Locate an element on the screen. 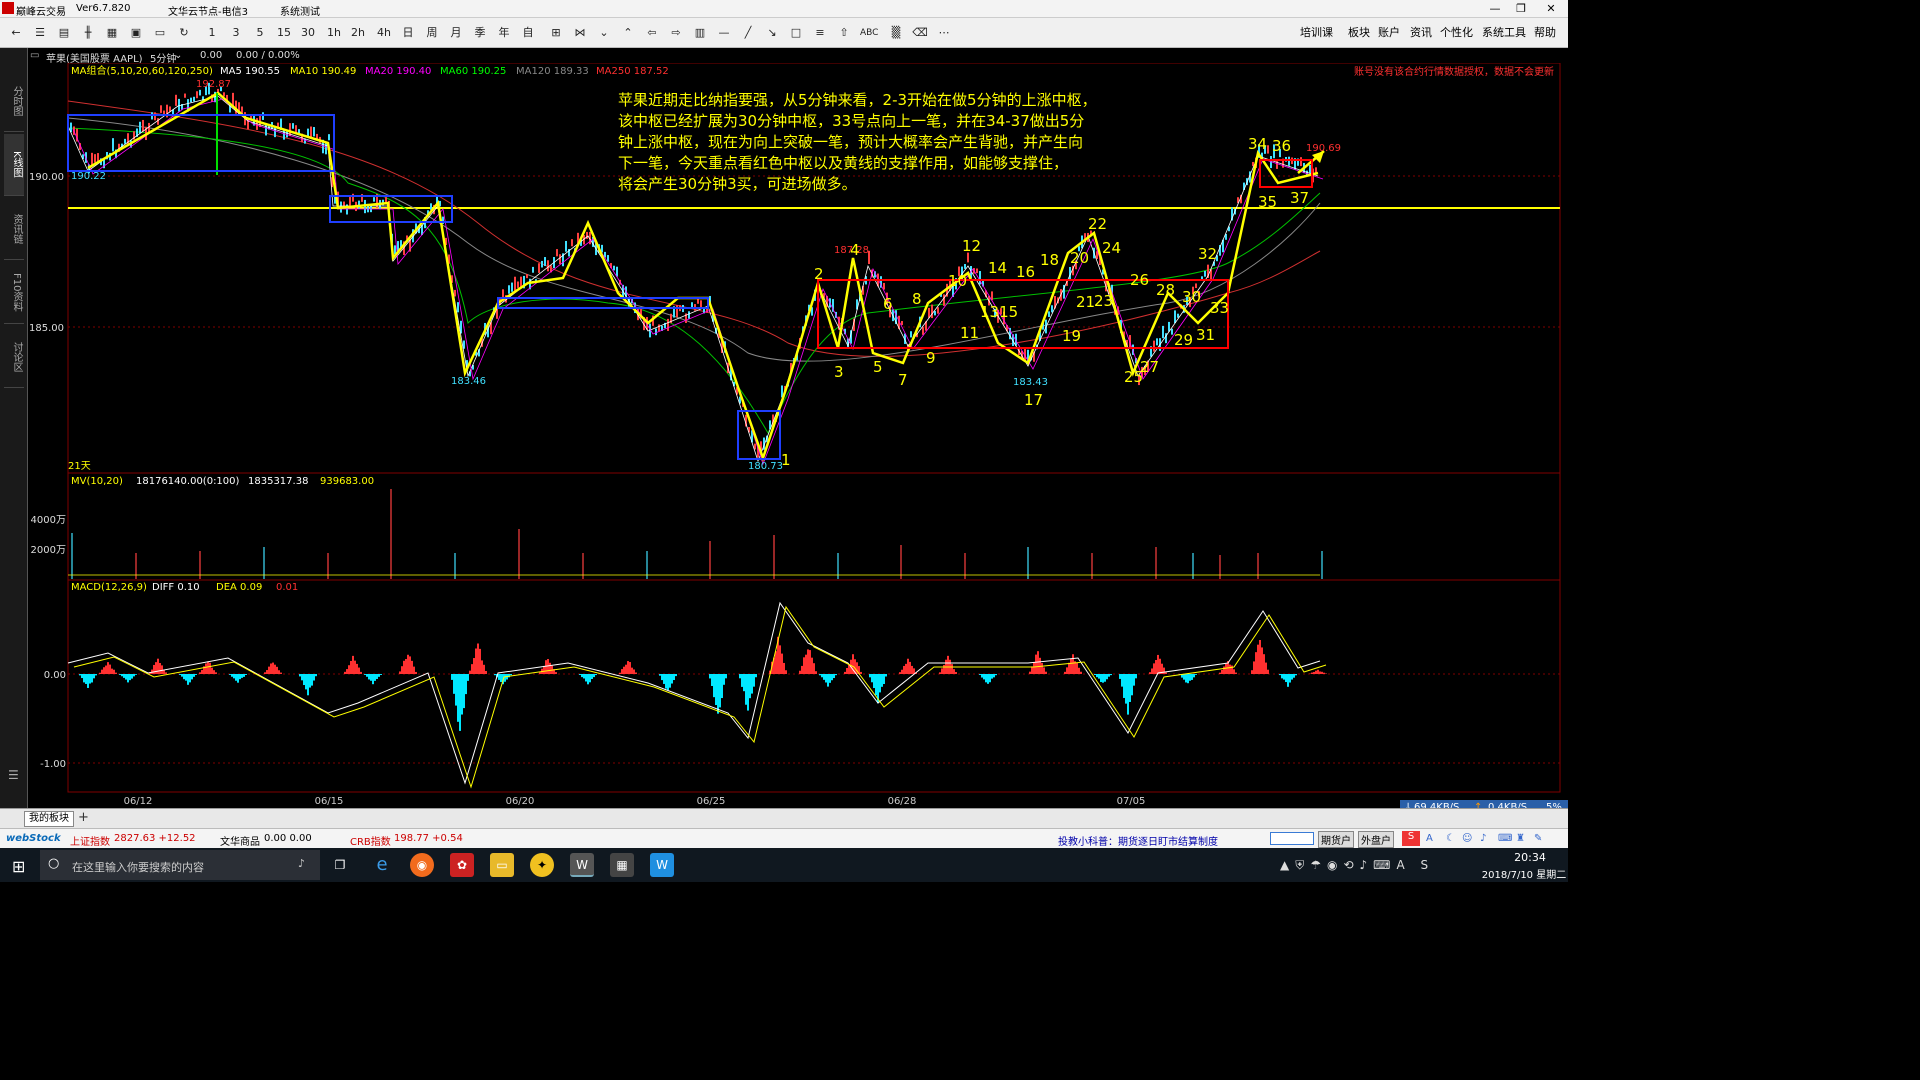  edu-tip: 投教小科普：期货逐日盯市结算制度 is located at coordinates (1138, 840).